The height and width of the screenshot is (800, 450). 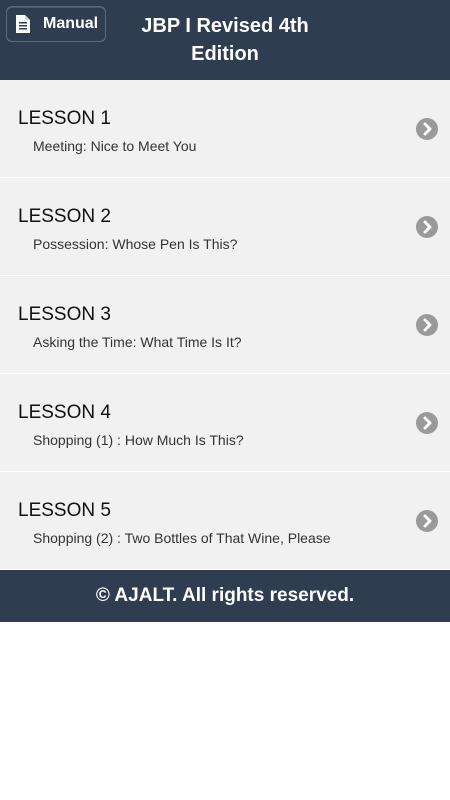 I want to click on lesson-number: LESSON 4, so click(x=64, y=412).